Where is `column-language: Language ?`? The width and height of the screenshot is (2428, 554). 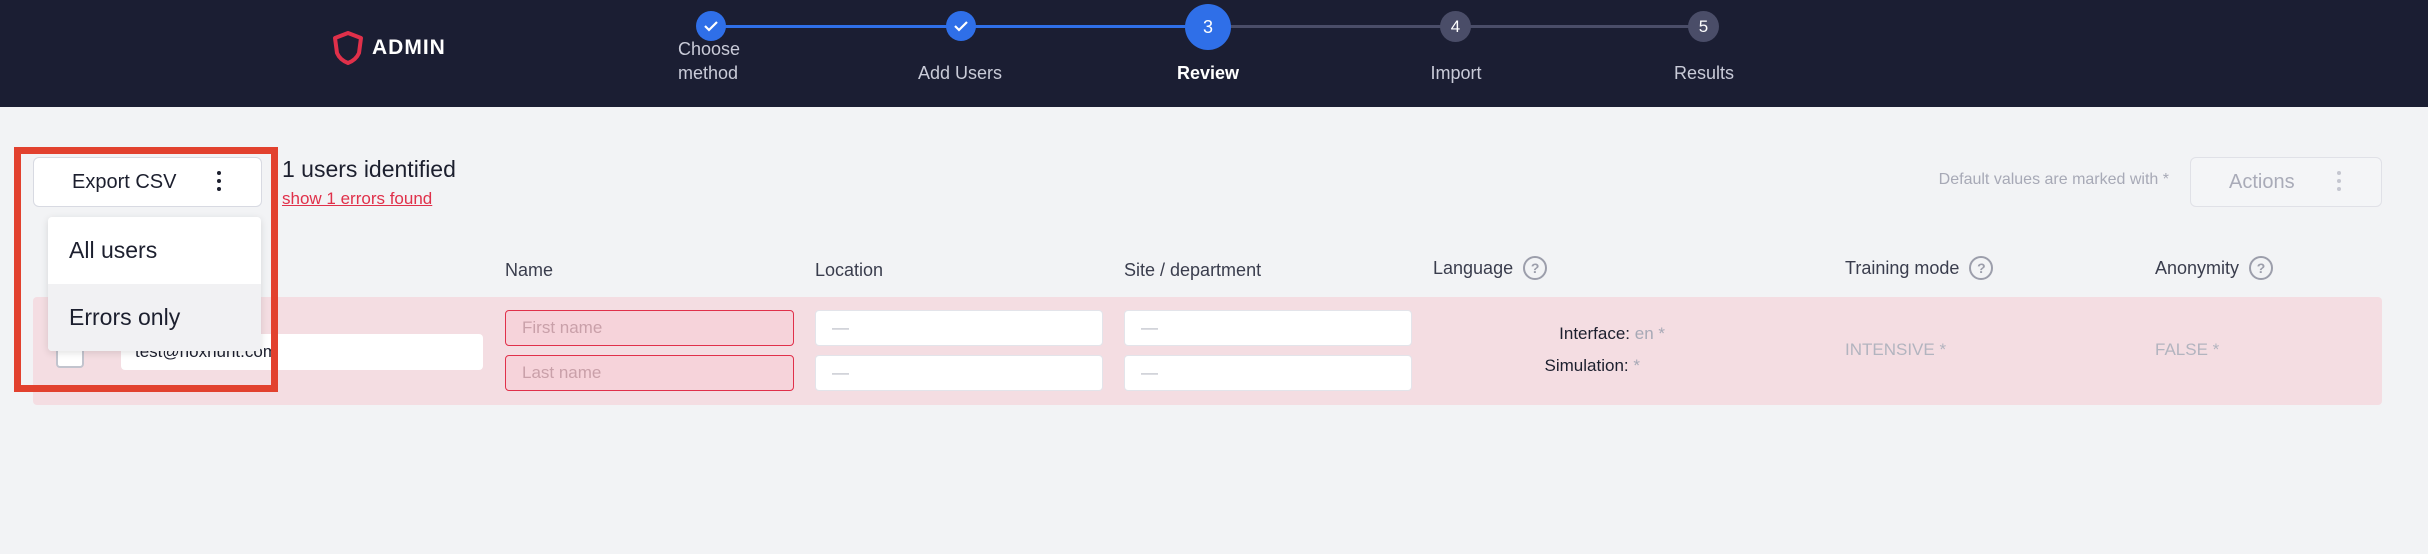 column-language: Language ? is located at coordinates (1490, 268).